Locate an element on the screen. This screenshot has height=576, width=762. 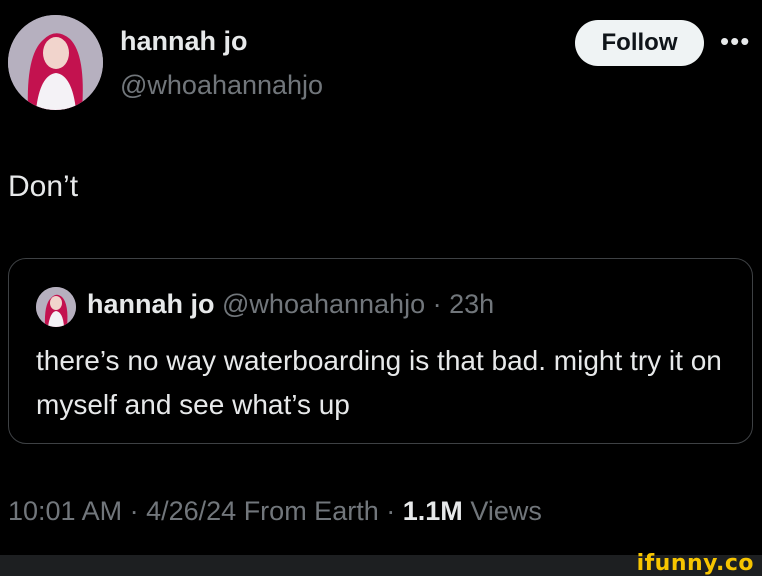
quoted-author-name: hannah jo is located at coordinates (151, 304).